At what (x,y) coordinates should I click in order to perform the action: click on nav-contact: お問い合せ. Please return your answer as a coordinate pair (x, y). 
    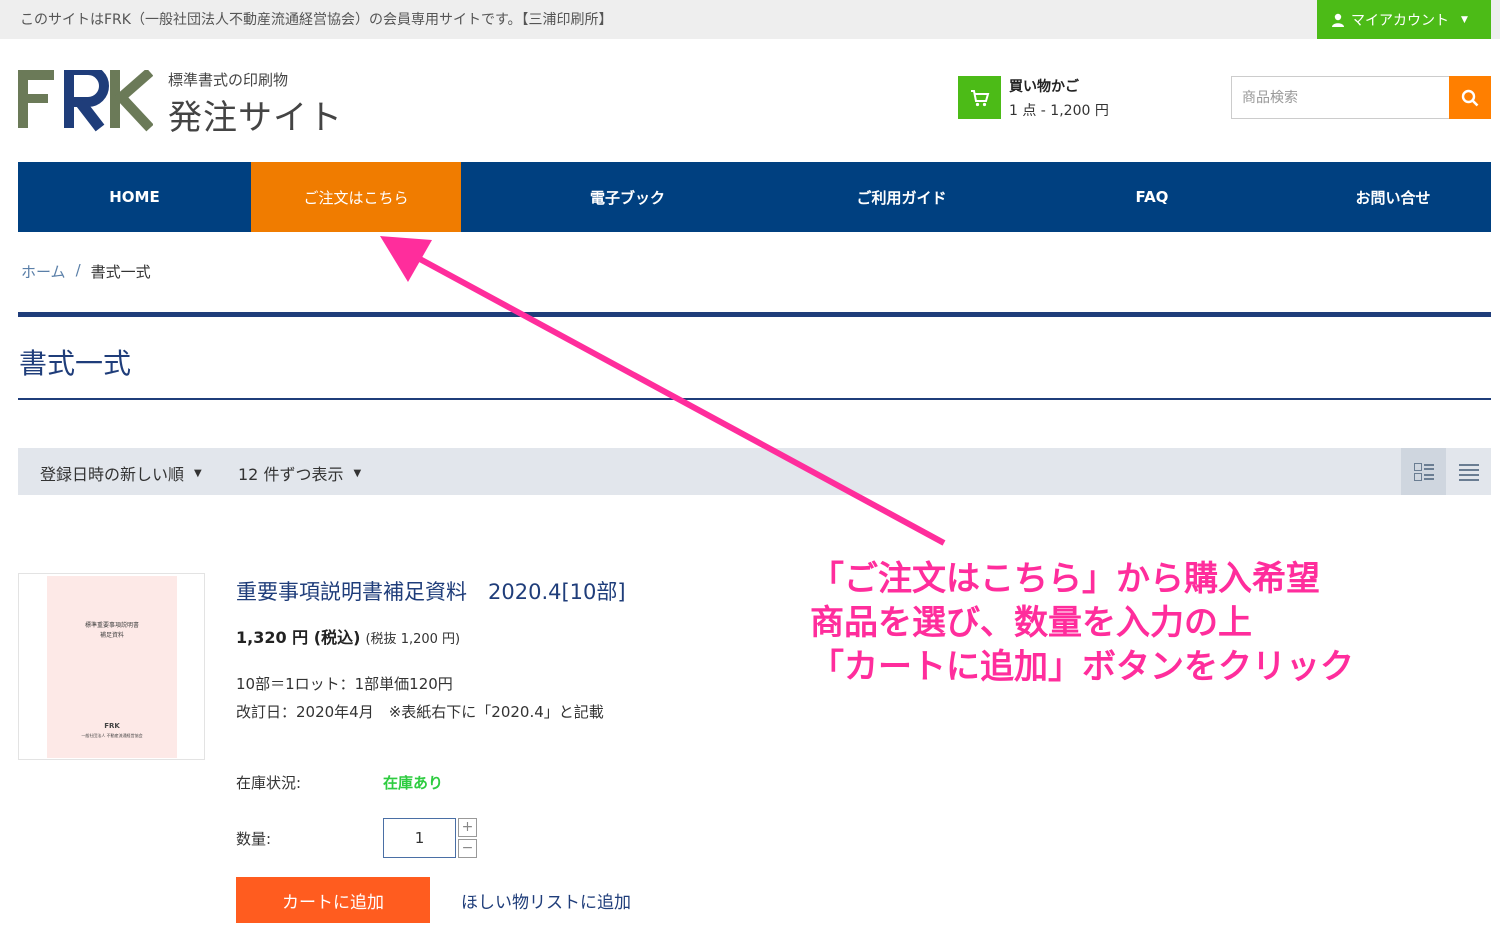
    Looking at the image, I should click on (1393, 197).